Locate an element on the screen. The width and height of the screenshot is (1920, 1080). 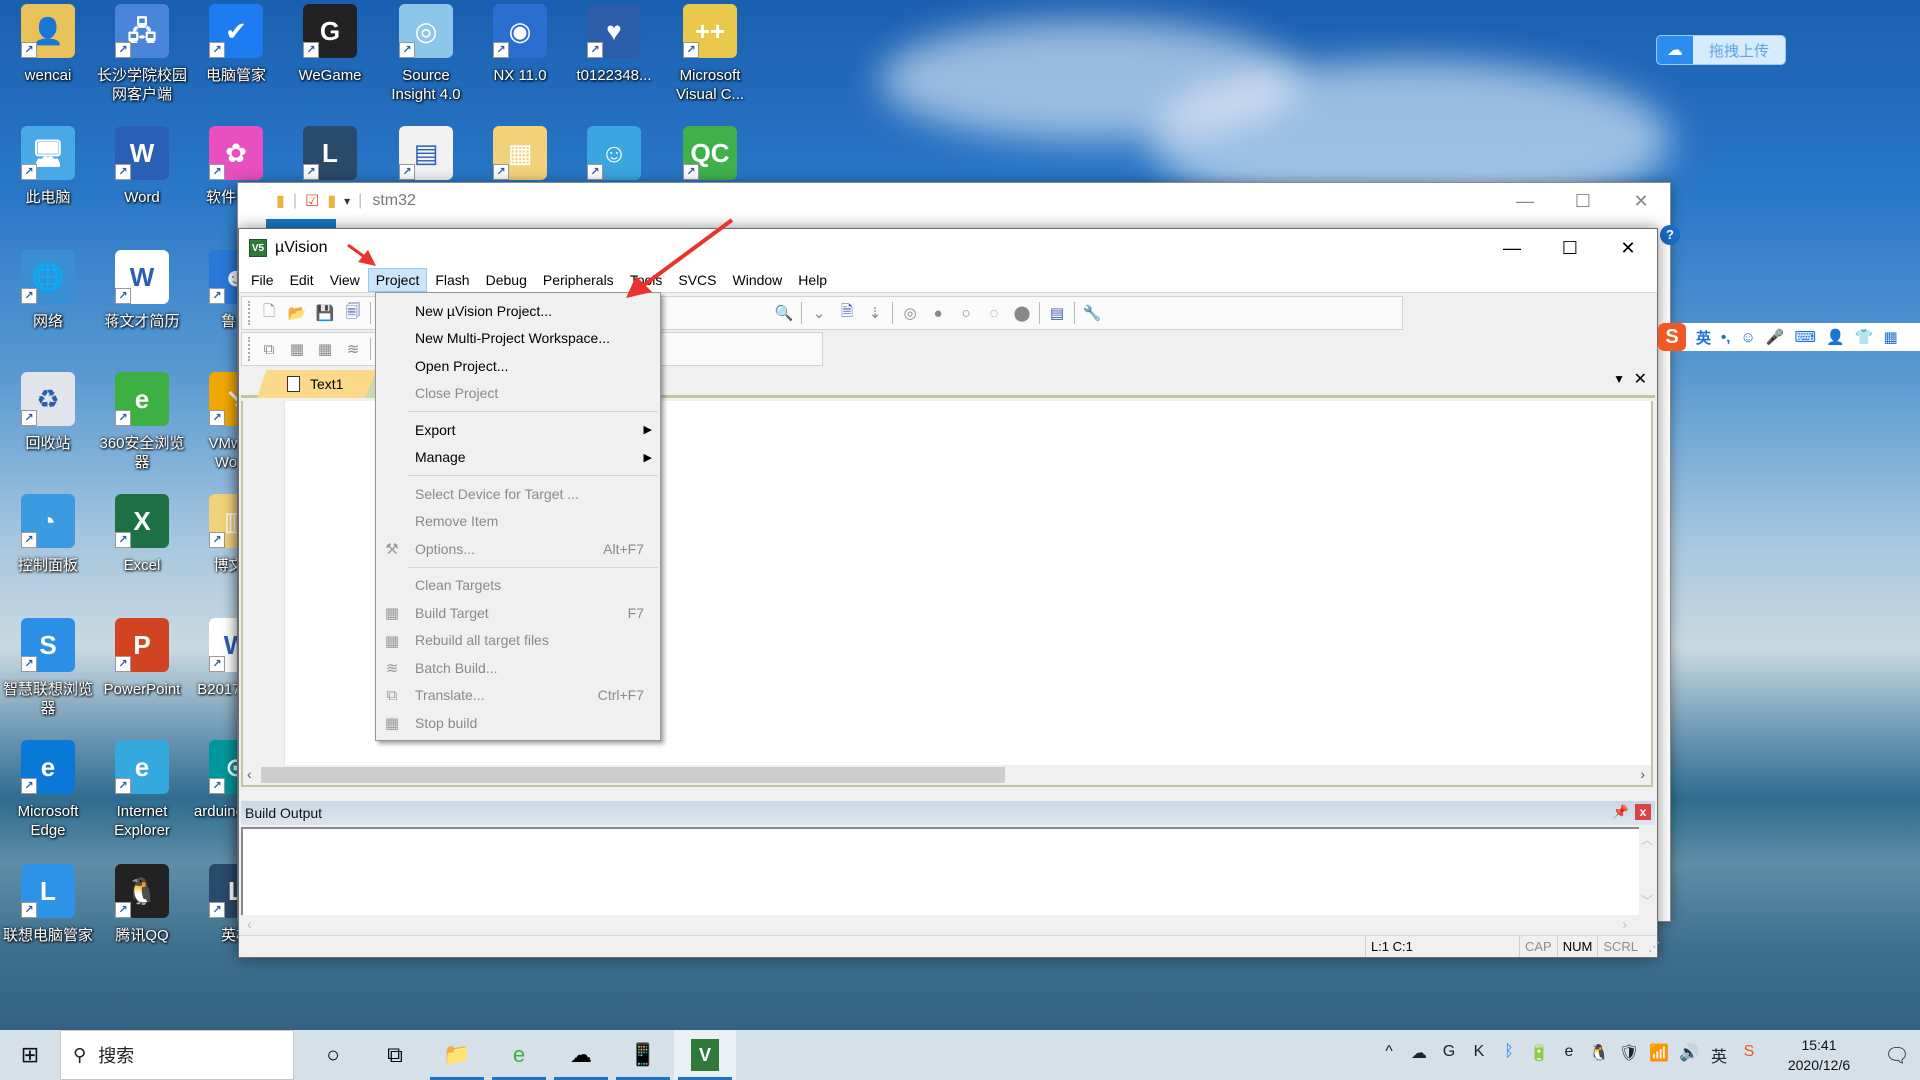
toolbox-icon: ▦ is located at coordinates (1890, 337).